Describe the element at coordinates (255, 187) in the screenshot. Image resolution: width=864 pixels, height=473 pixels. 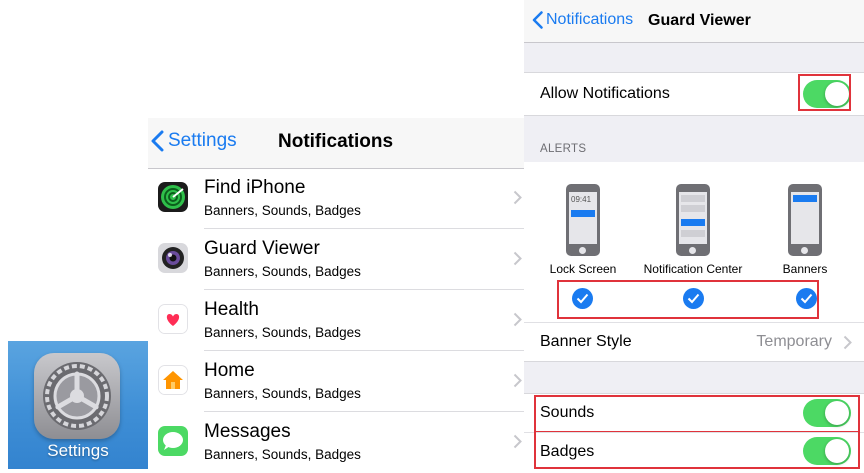
I see `app-name: Find iPhone` at that location.